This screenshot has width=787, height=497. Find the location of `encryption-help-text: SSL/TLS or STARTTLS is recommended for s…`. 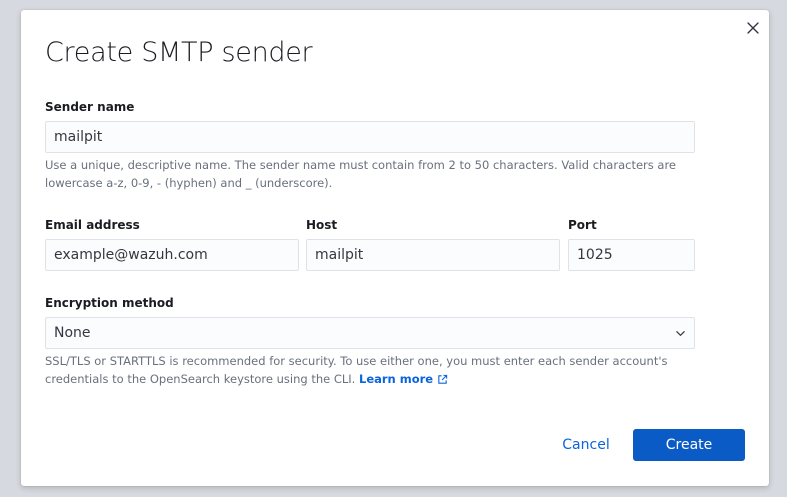

encryption-help-text: SSL/TLS or STARTTLS is recommended for s… is located at coordinates (356, 370).